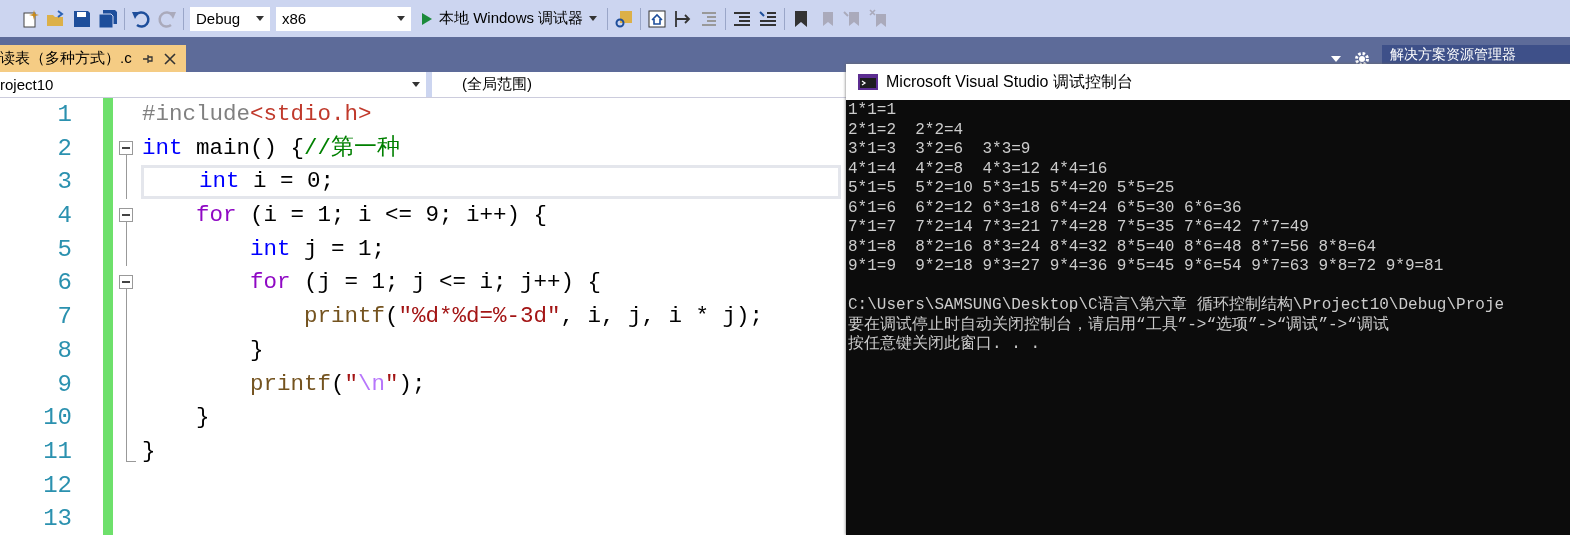 The height and width of the screenshot is (535, 1570). I want to click on code-line: for (i = 1; i <= 9; i++) {, so click(371, 216).